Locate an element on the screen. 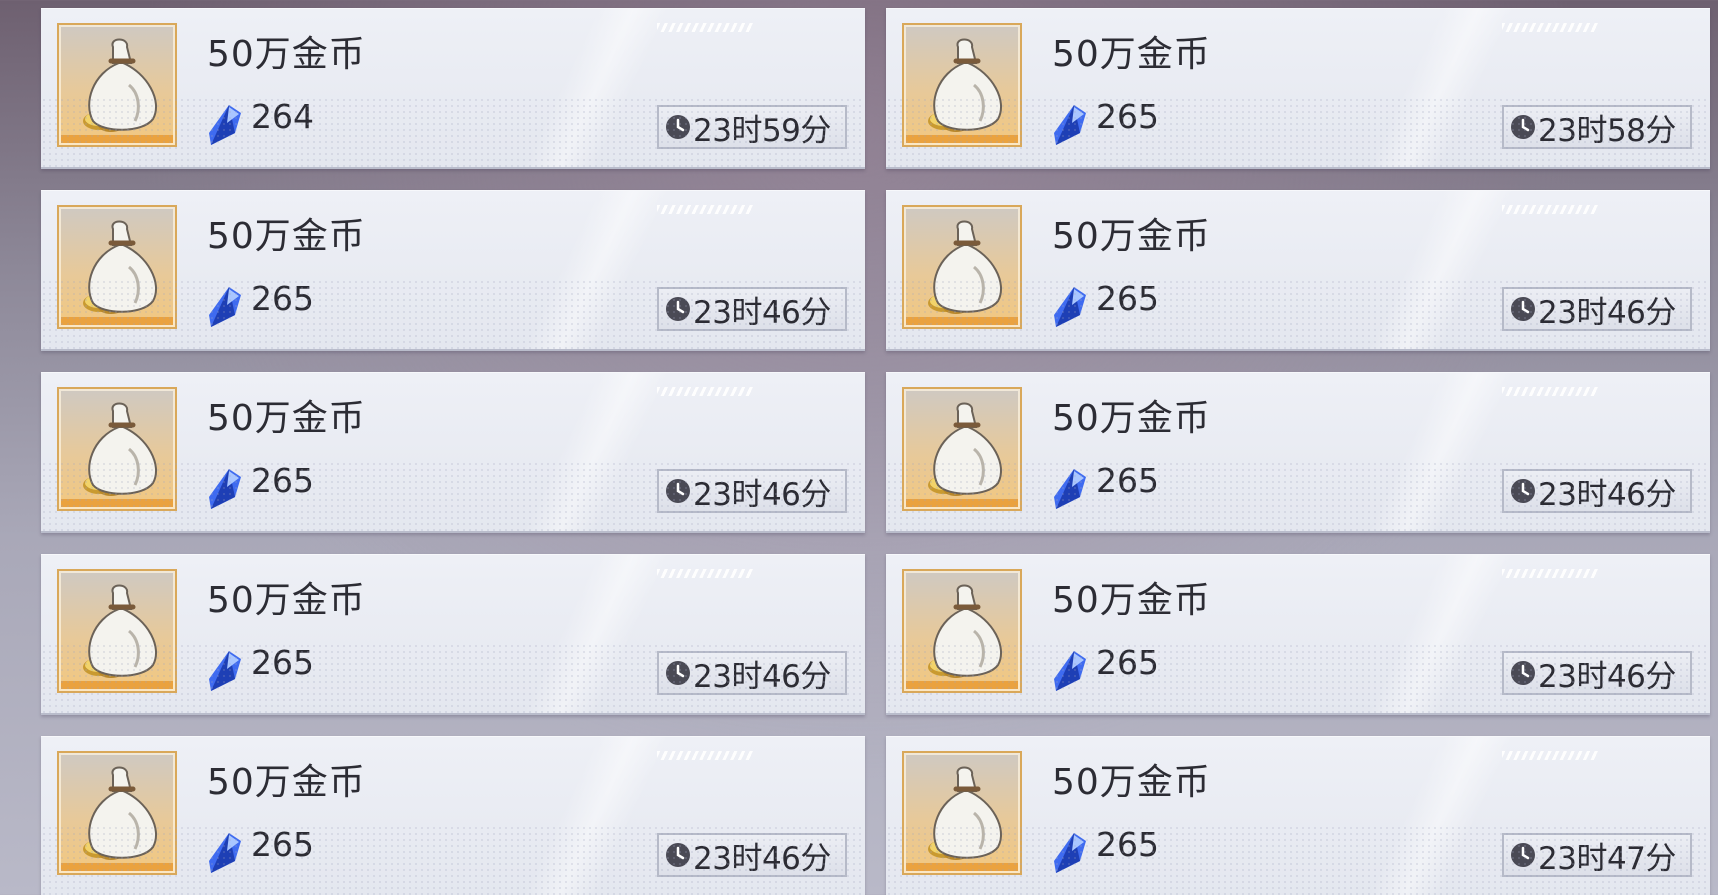  shop-item-card: 50万金币 264 23时59分 is located at coordinates (453, 88).